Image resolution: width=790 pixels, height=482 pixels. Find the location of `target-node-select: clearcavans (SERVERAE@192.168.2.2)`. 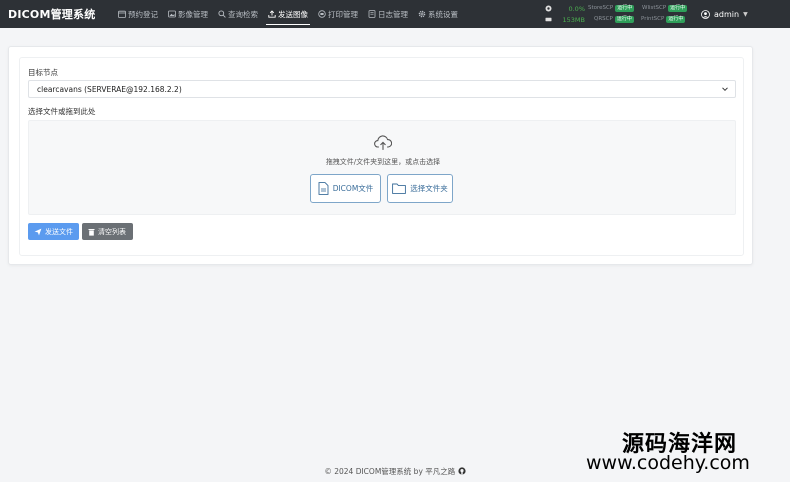

target-node-select: clearcavans (SERVERAE@192.168.2.2) is located at coordinates (382, 89).